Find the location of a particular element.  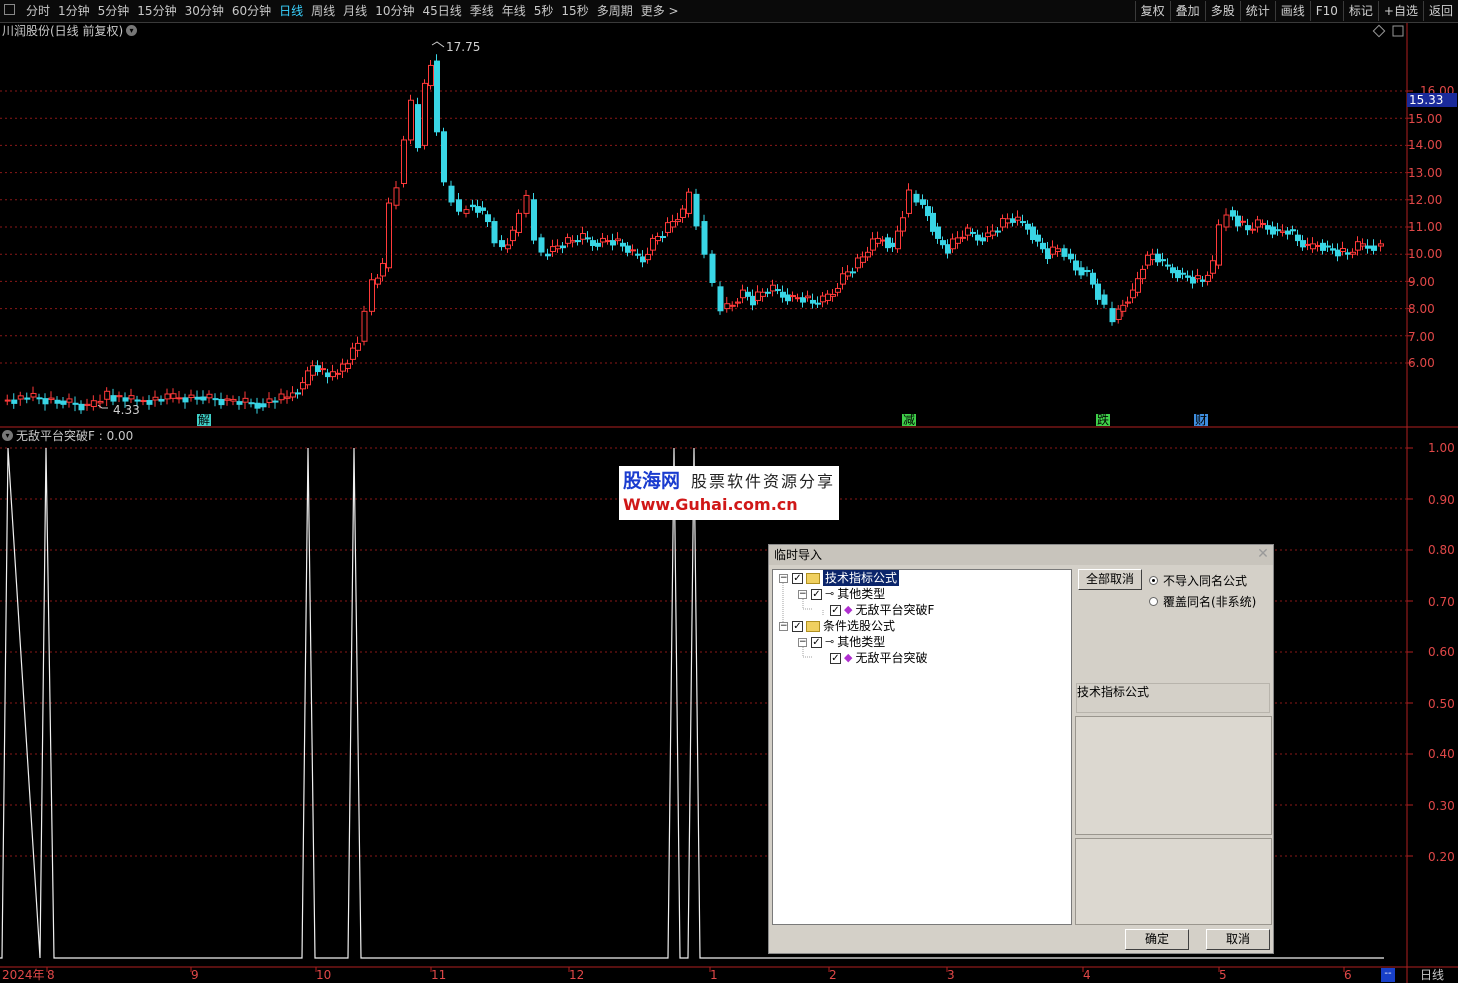

formula-gem-icon: ◆ is located at coordinates (848, 657).